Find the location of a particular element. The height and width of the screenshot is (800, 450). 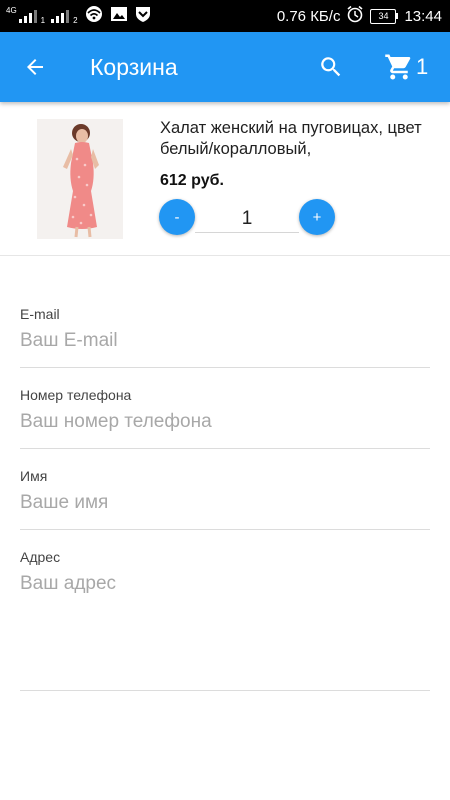

name-field is located at coordinates (225, 503).